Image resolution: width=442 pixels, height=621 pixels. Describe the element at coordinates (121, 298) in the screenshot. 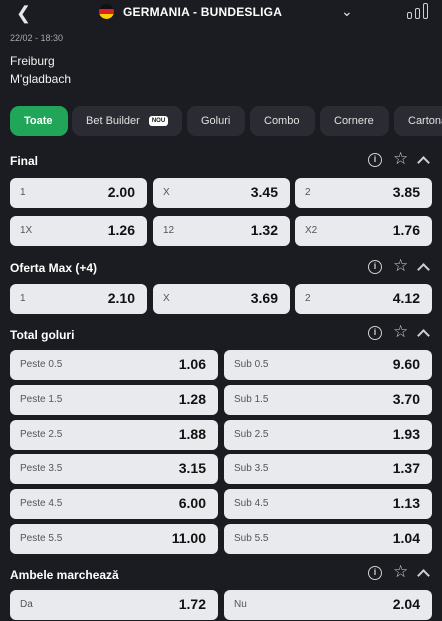

I see `odd-value: 2.10` at that location.